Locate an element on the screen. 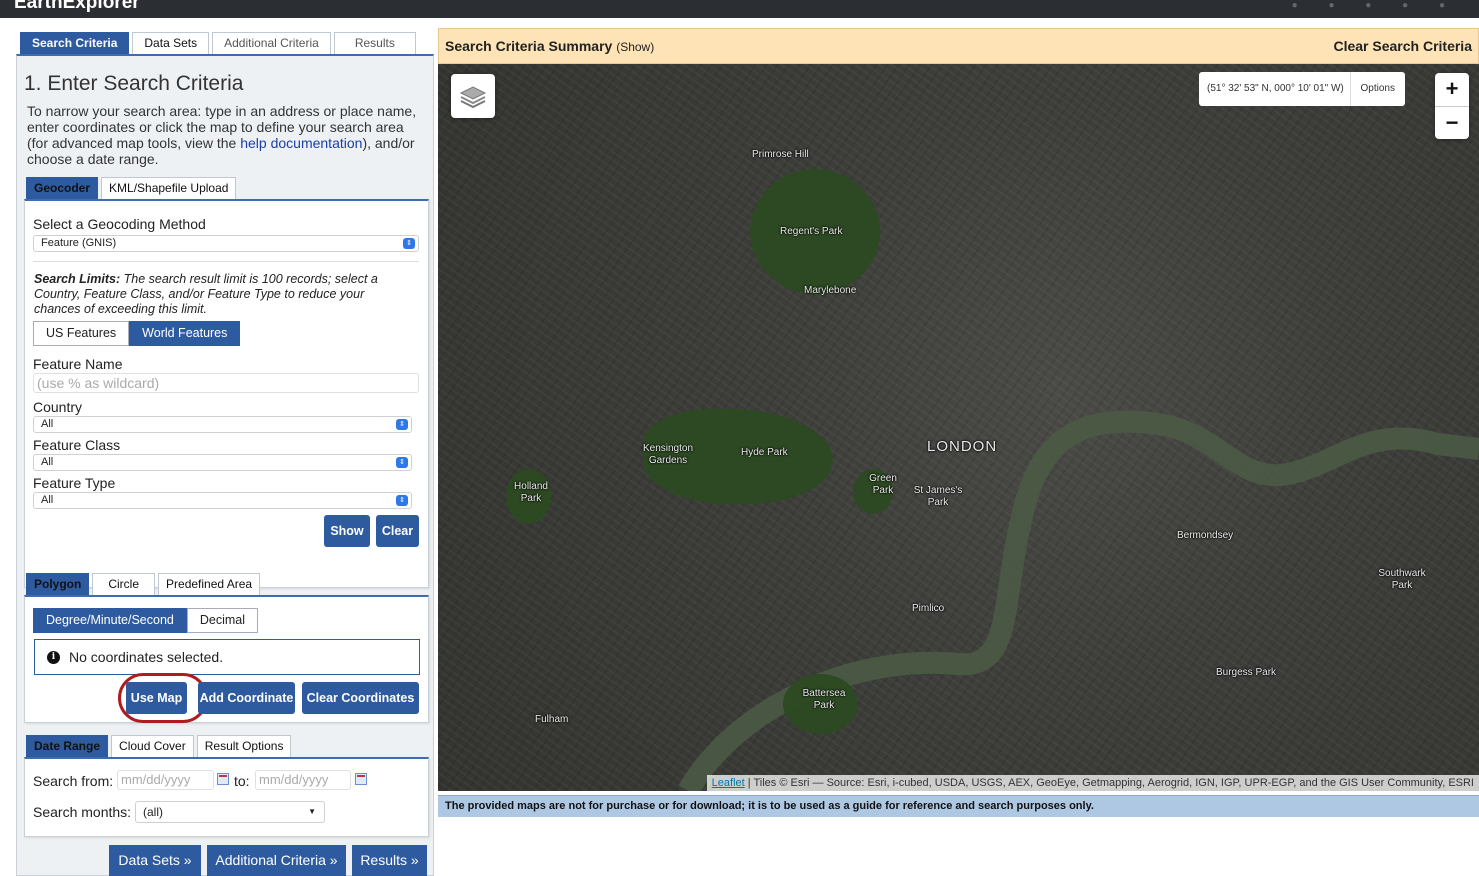  tab-result-options: Result Options is located at coordinates (244, 746).